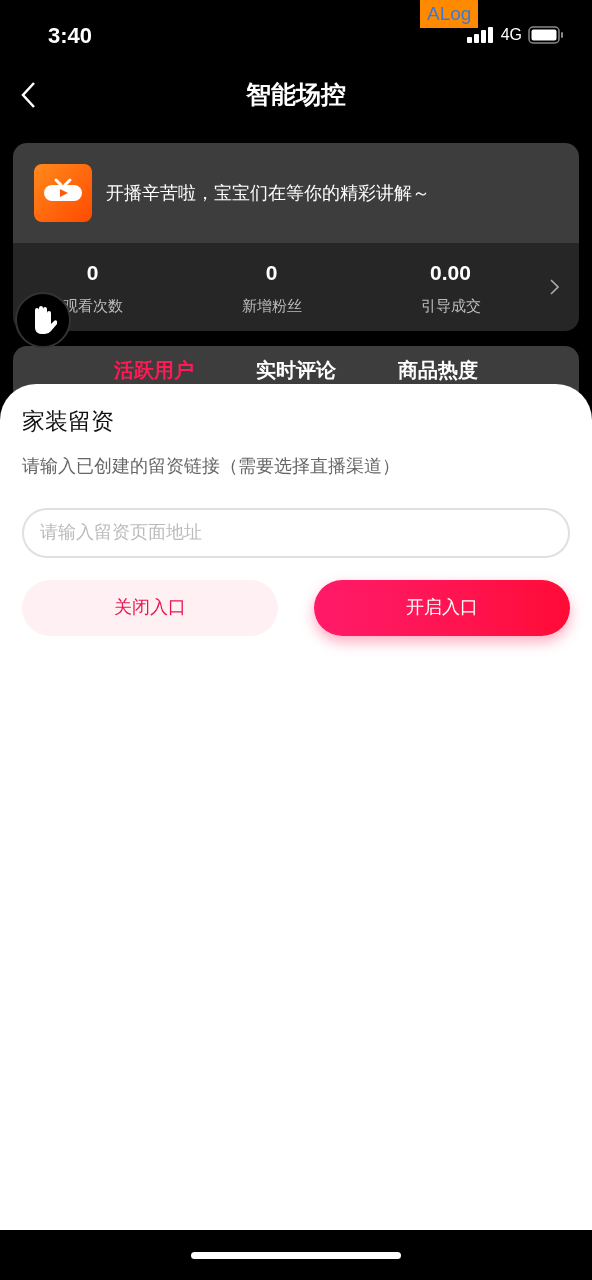  I want to click on stat-value: 0.00, so click(450, 273).